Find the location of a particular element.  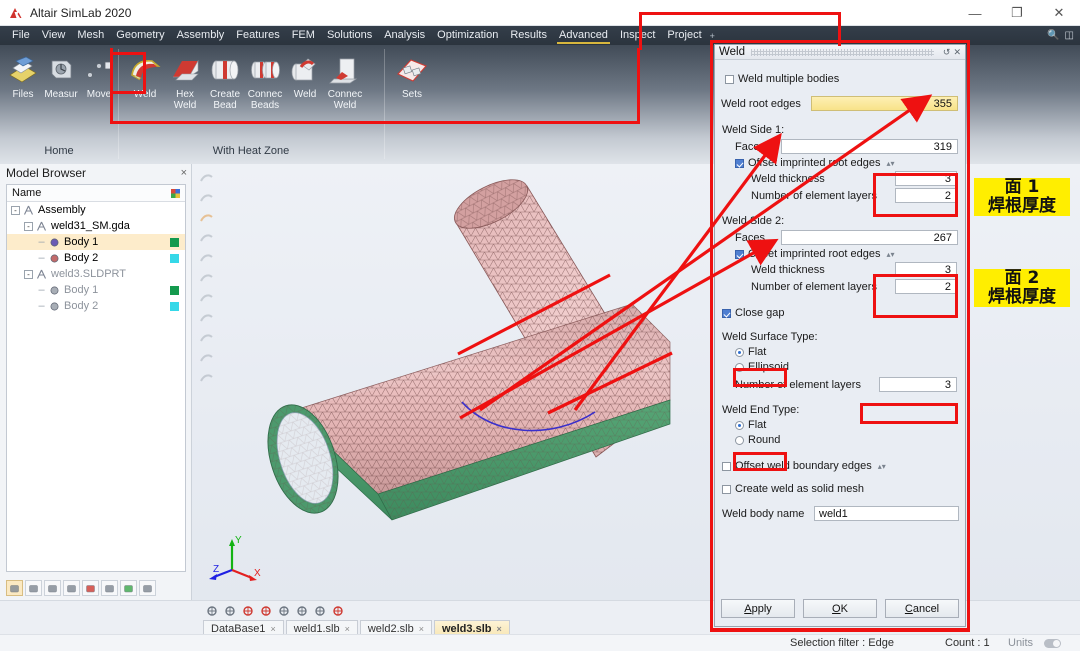

end-type-round-row: Round is located at coordinates (847, 440).